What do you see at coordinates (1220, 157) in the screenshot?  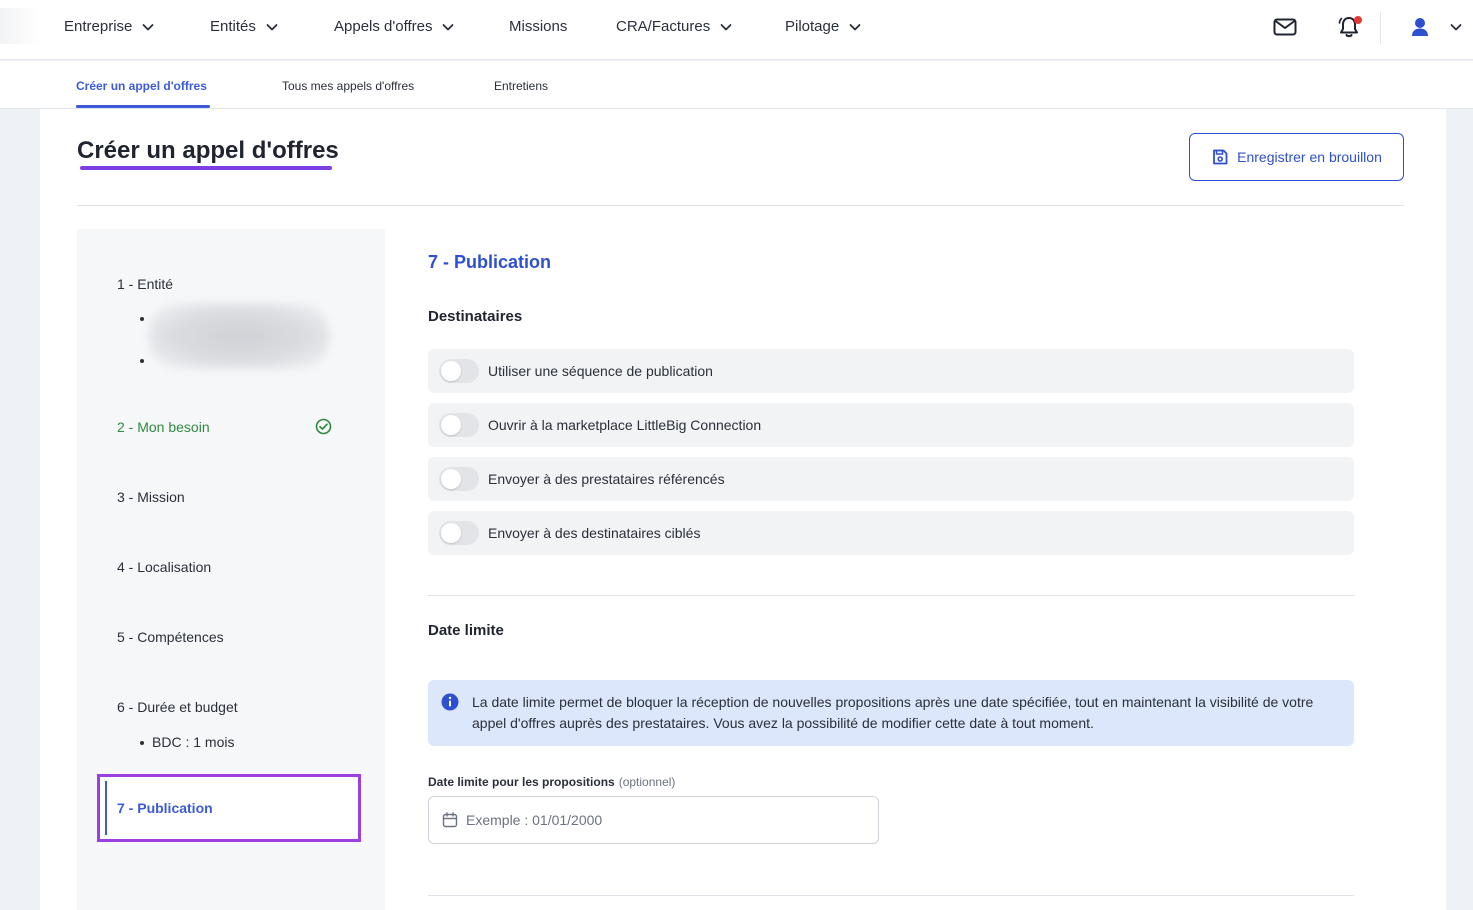 I see `save-icon` at bounding box center [1220, 157].